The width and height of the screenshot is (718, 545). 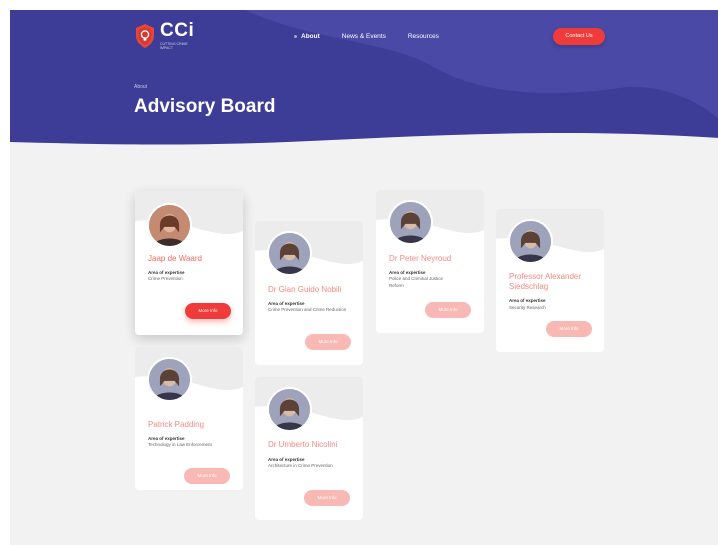 I want to click on expertise-value: Architecture in Crime Prevention, so click(x=300, y=465).